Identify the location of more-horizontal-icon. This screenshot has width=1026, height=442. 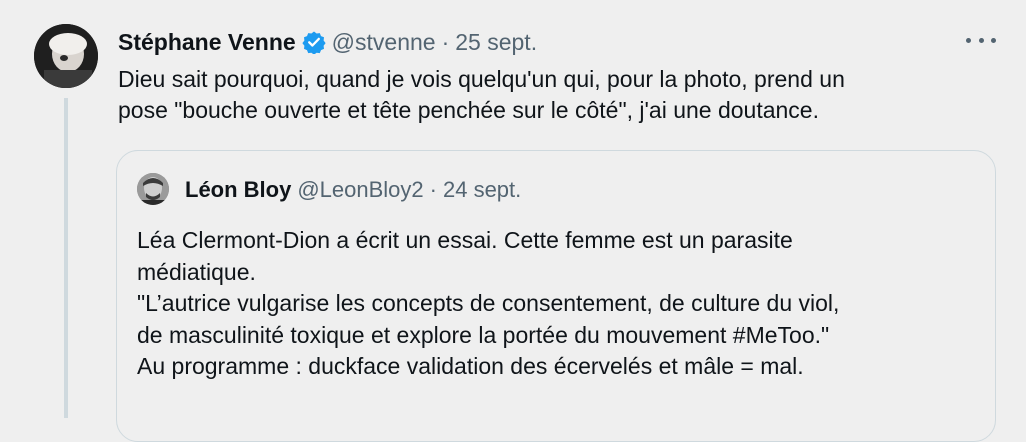
(981, 40).